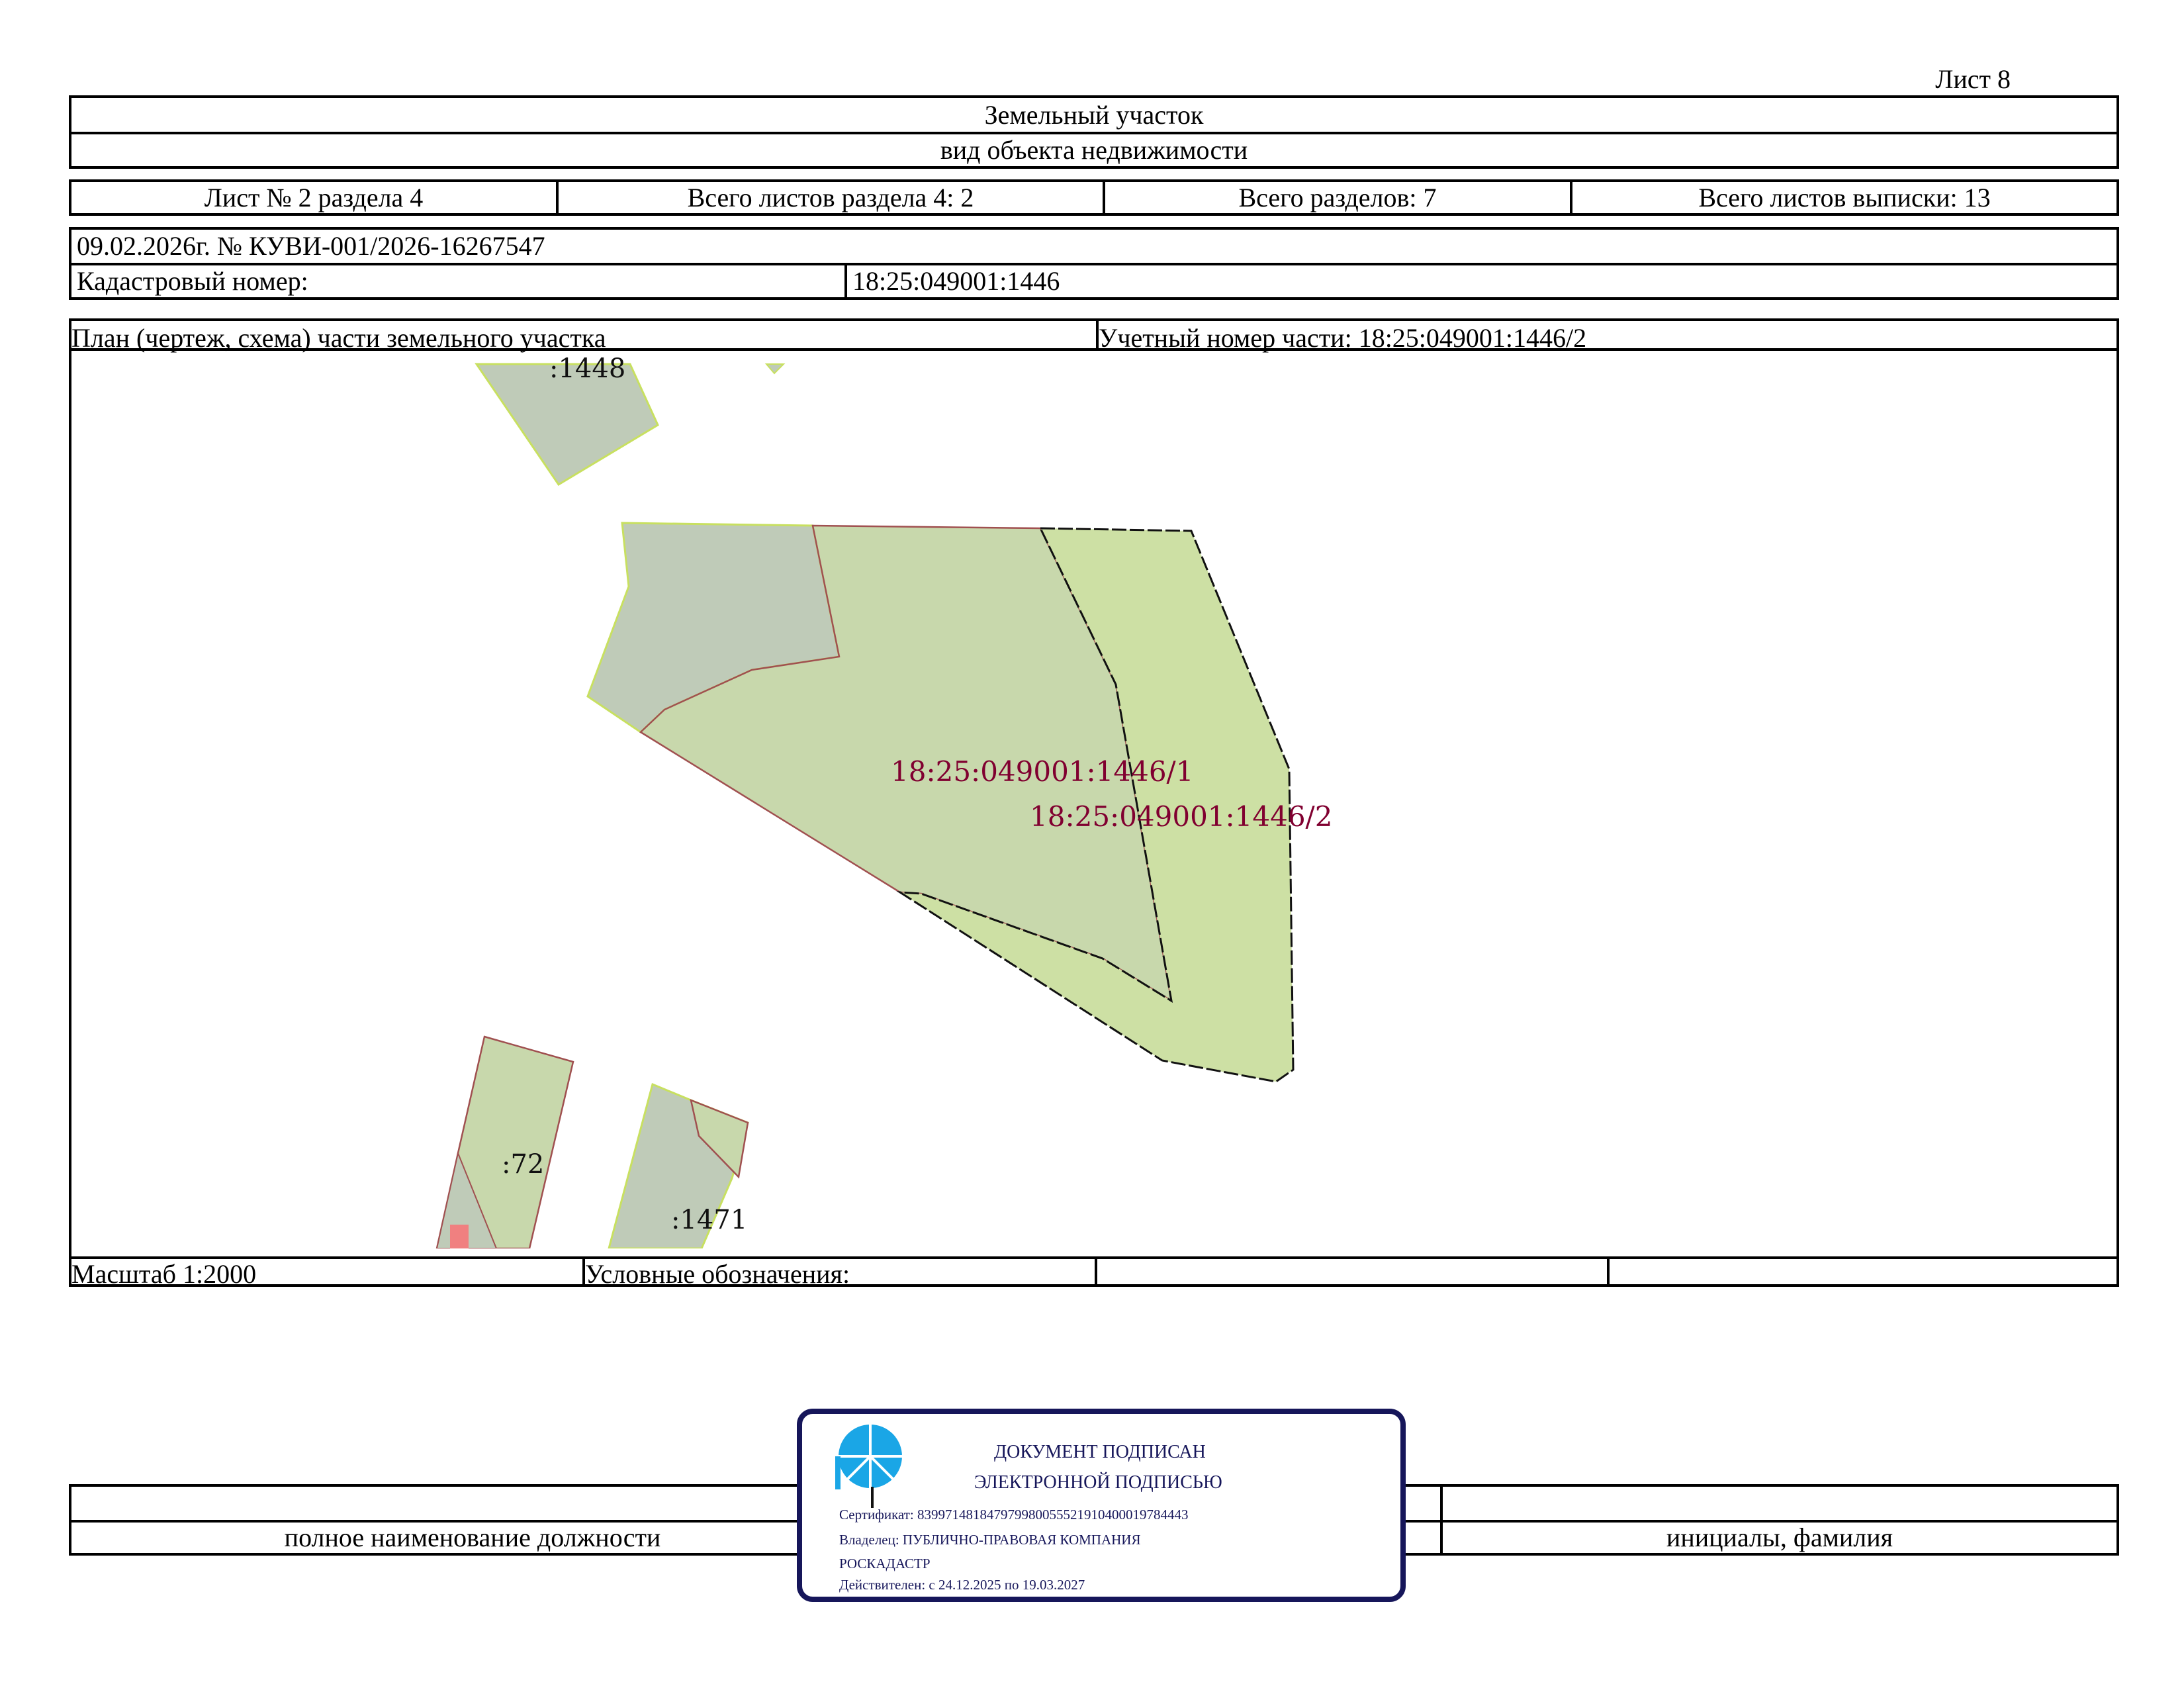 The image size is (2184, 1688). I want to click on stamp-owner: Владелец: ПУБЛИЧНО-ПРАВОВАЯ КОМПАНИЯ, so click(990, 1540).